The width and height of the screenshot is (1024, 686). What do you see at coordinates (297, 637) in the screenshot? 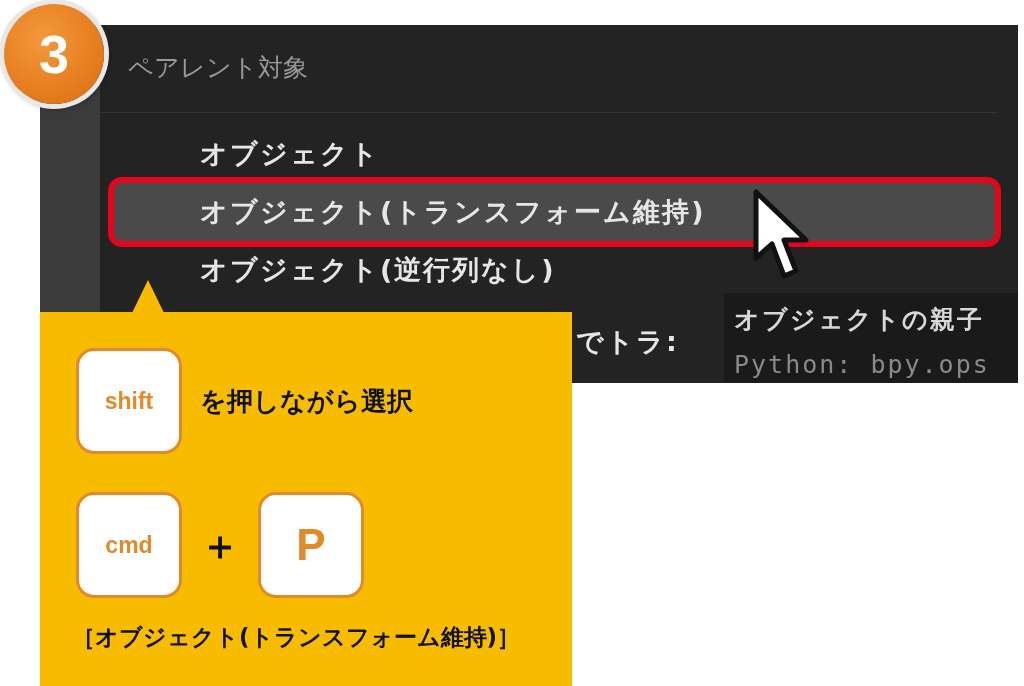
I see `caption-text: ［オブジェクト(トランスフォーム維持)］` at bounding box center [297, 637].